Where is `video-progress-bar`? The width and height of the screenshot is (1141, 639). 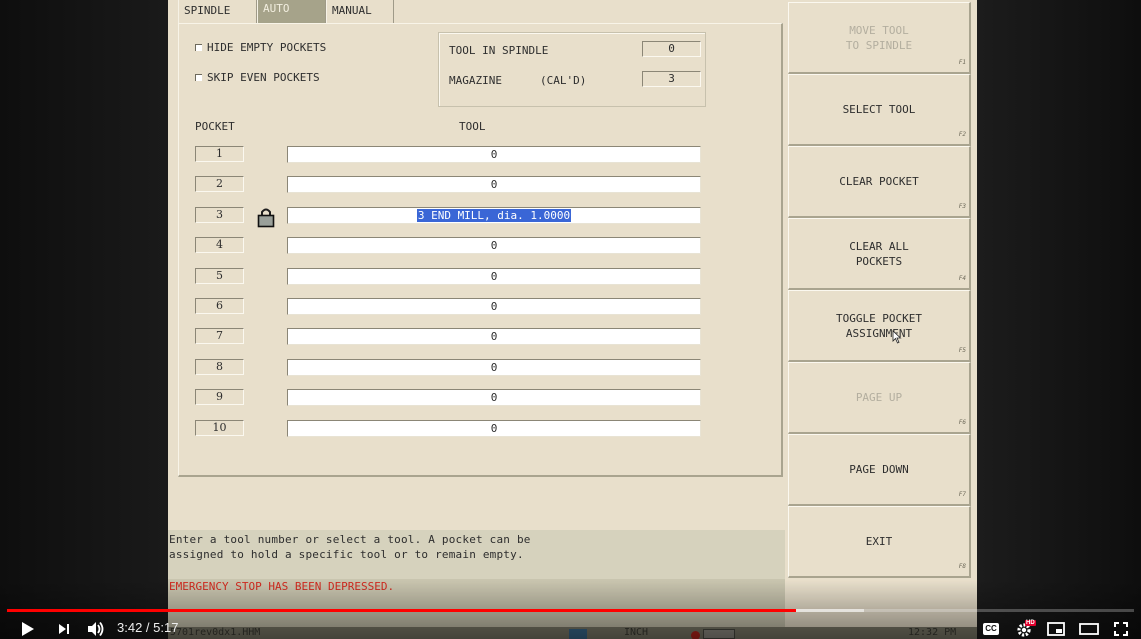
video-progress-bar is located at coordinates (570, 610).